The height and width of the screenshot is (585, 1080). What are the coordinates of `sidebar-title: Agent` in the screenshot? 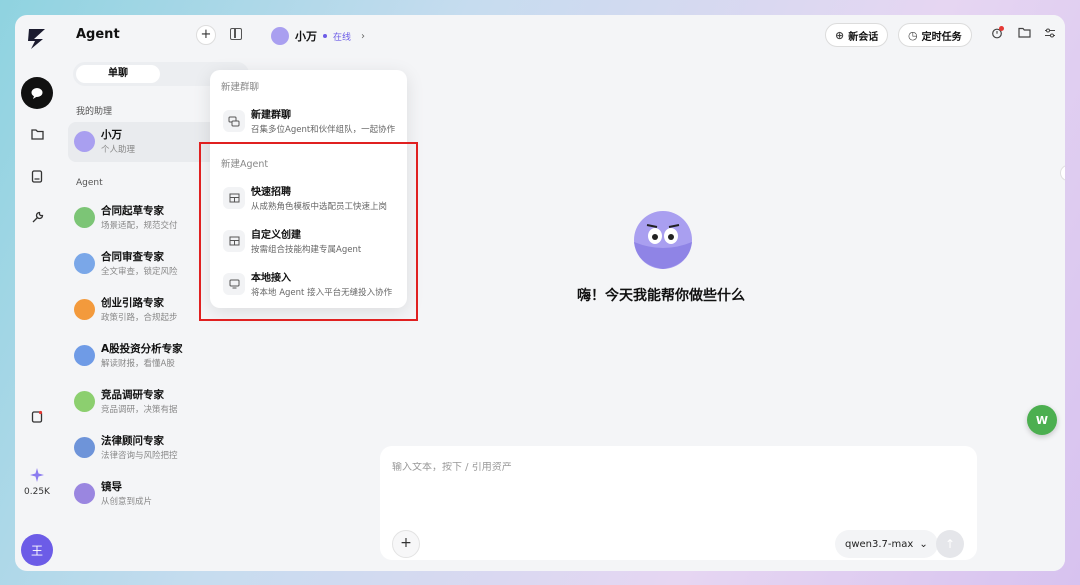 It's located at (98, 34).